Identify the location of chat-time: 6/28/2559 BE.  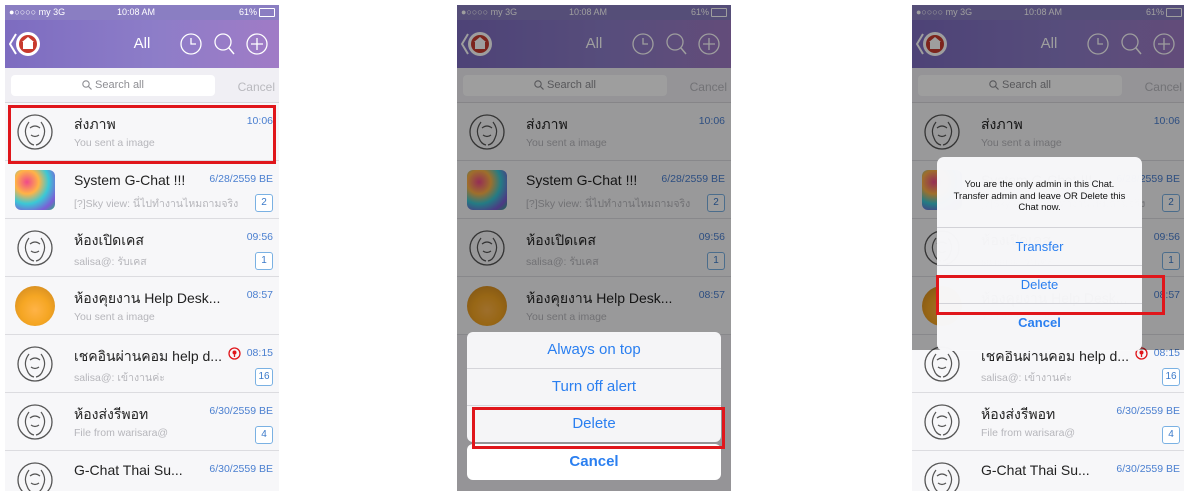
(241, 179).